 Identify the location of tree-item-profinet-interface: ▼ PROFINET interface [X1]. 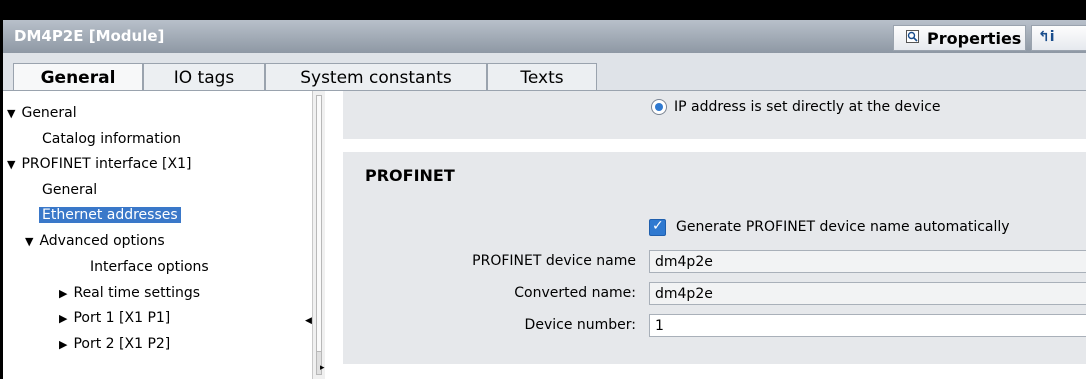
(99, 164).